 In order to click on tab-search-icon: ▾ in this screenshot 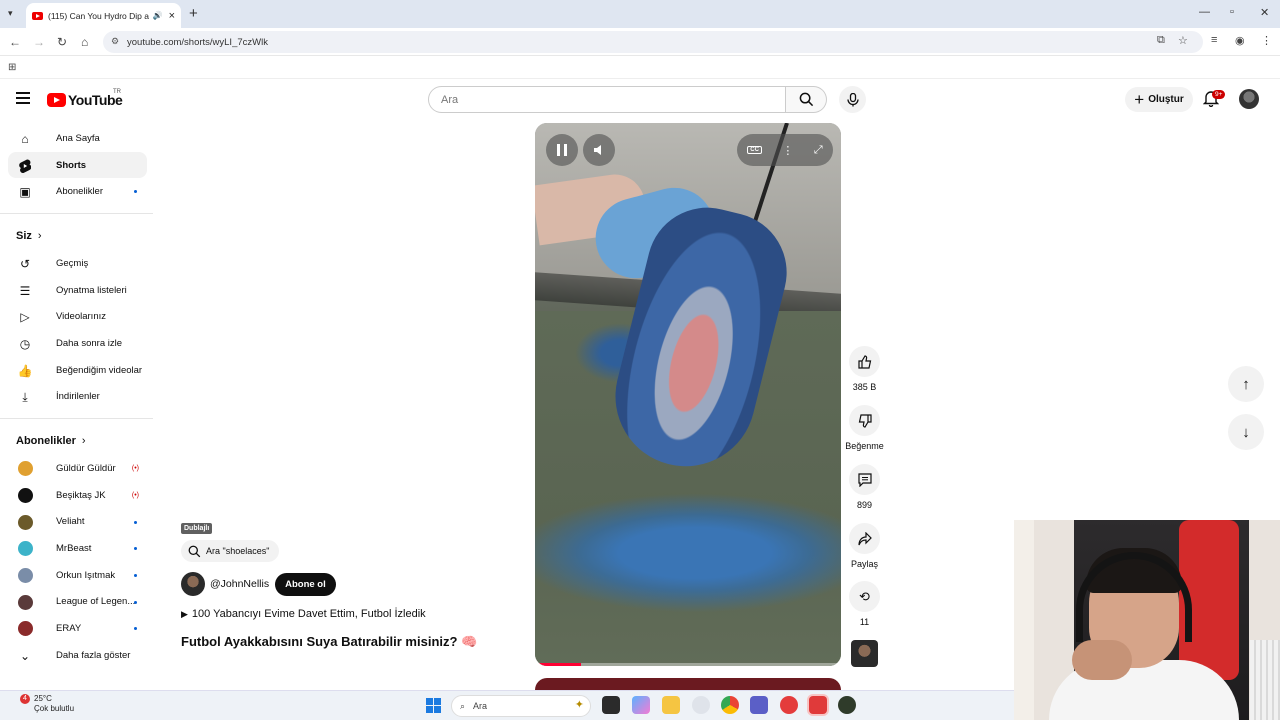, I will do `click(10, 13)`.